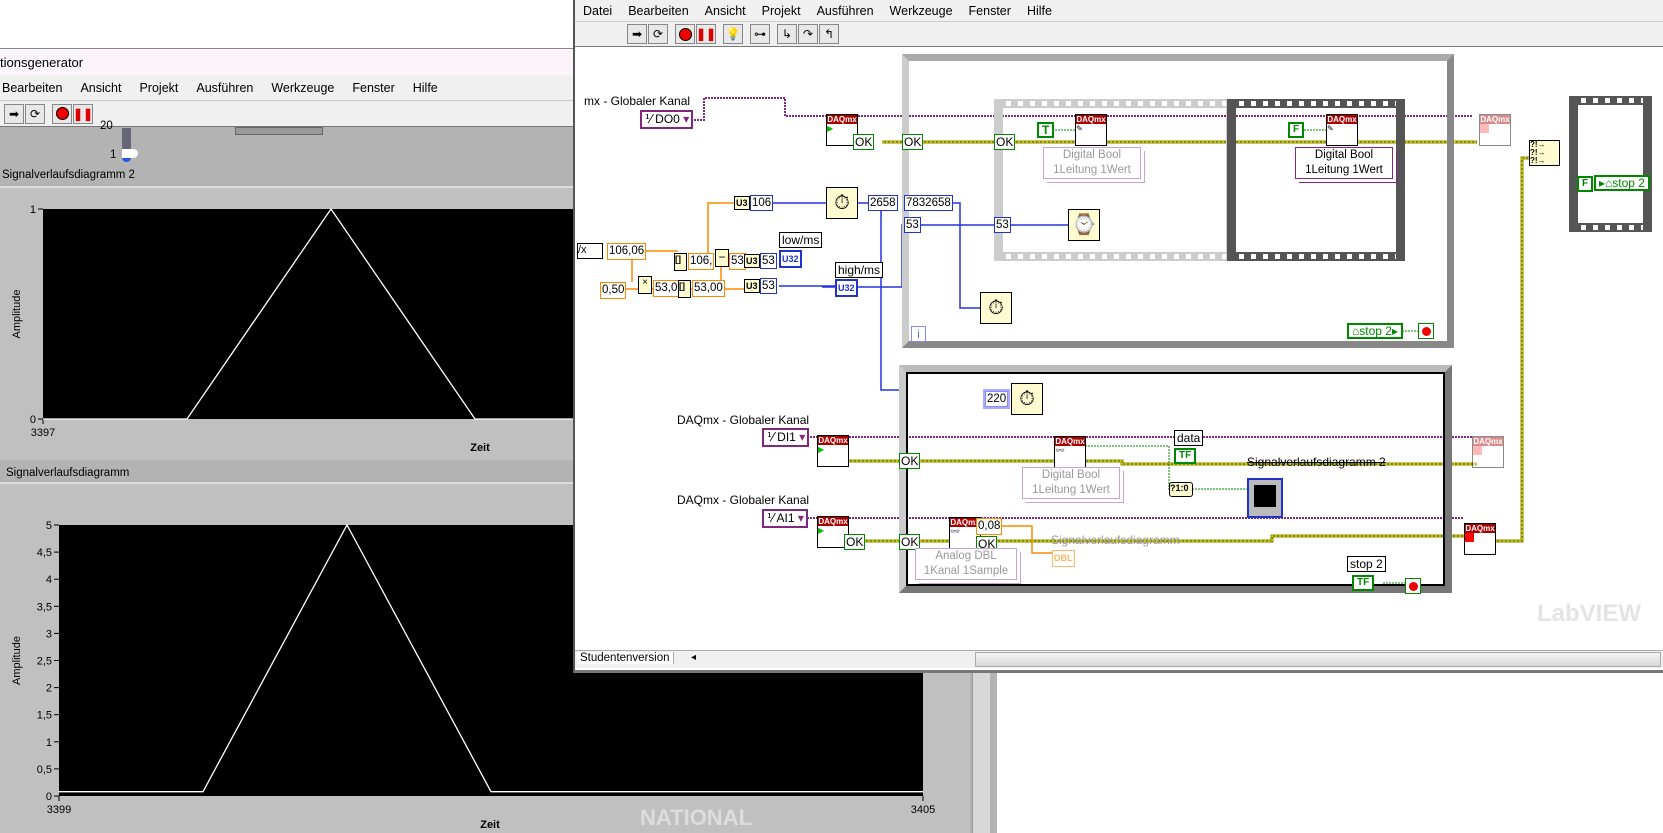 The width and height of the screenshot is (1663, 833). What do you see at coordinates (722, 258) in the screenshot?
I see `subtract-icon: −` at bounding box center [722, 258].